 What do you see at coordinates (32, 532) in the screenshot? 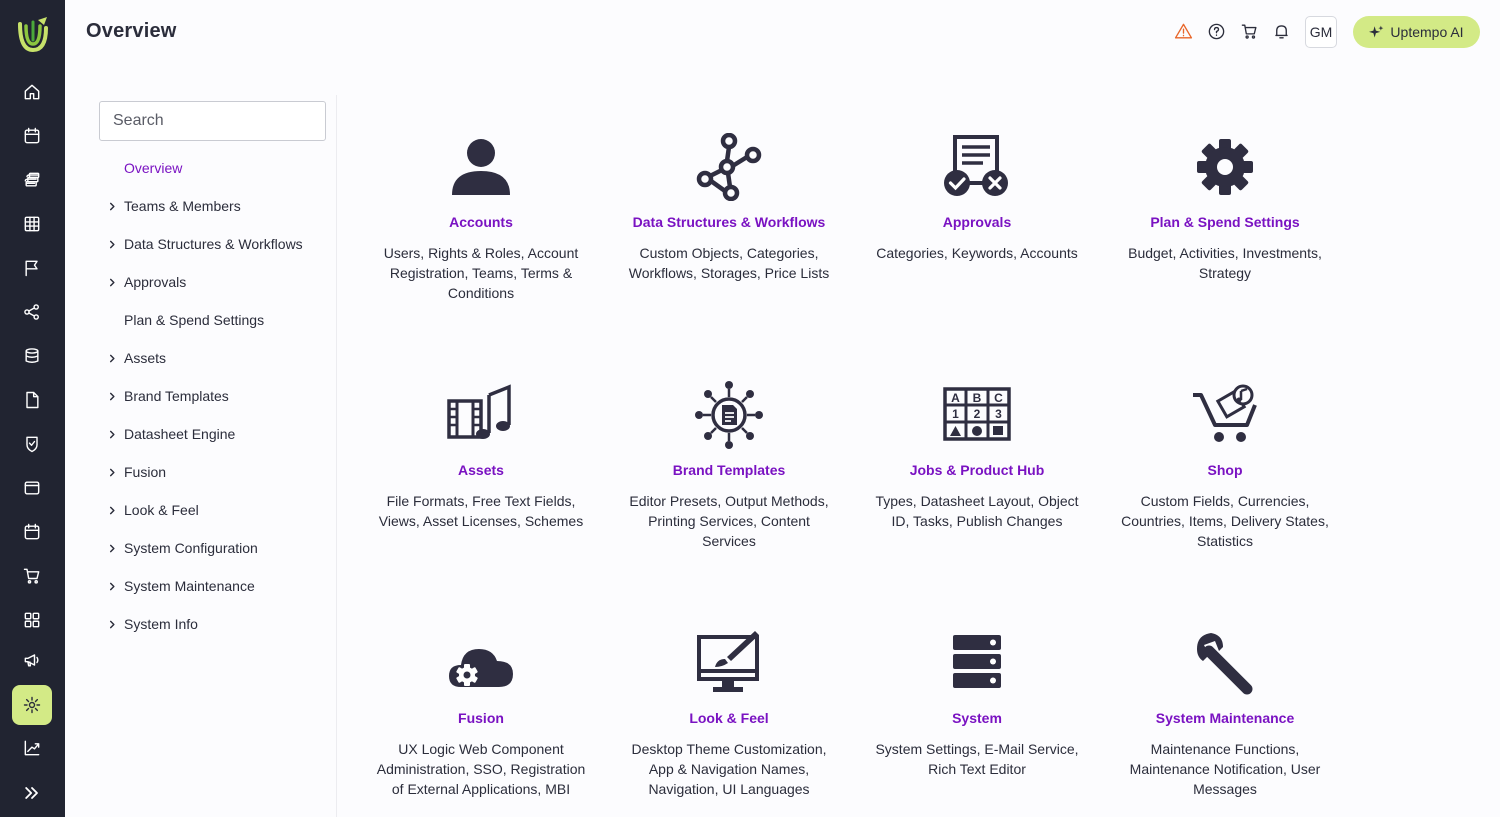
I see `rail-calendar-alt-icon` at bounding box center [32, 532].